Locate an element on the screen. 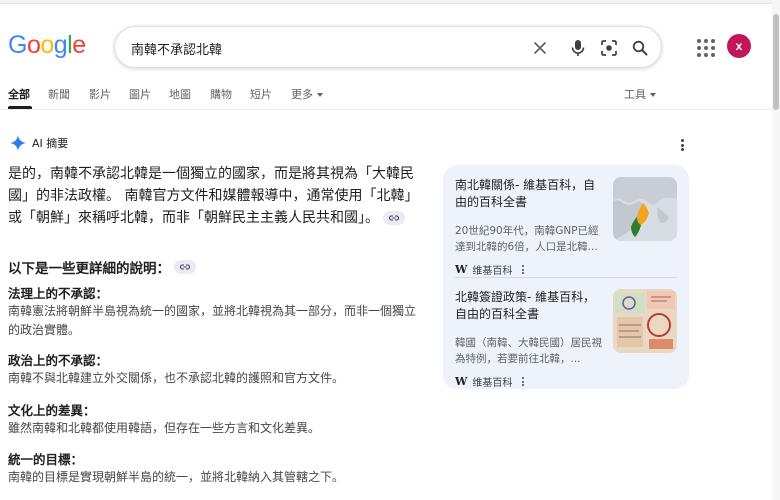 The width and height of the screenshot is (780, 500). tab-news: 新聞 is located at coordinates (59, 94).